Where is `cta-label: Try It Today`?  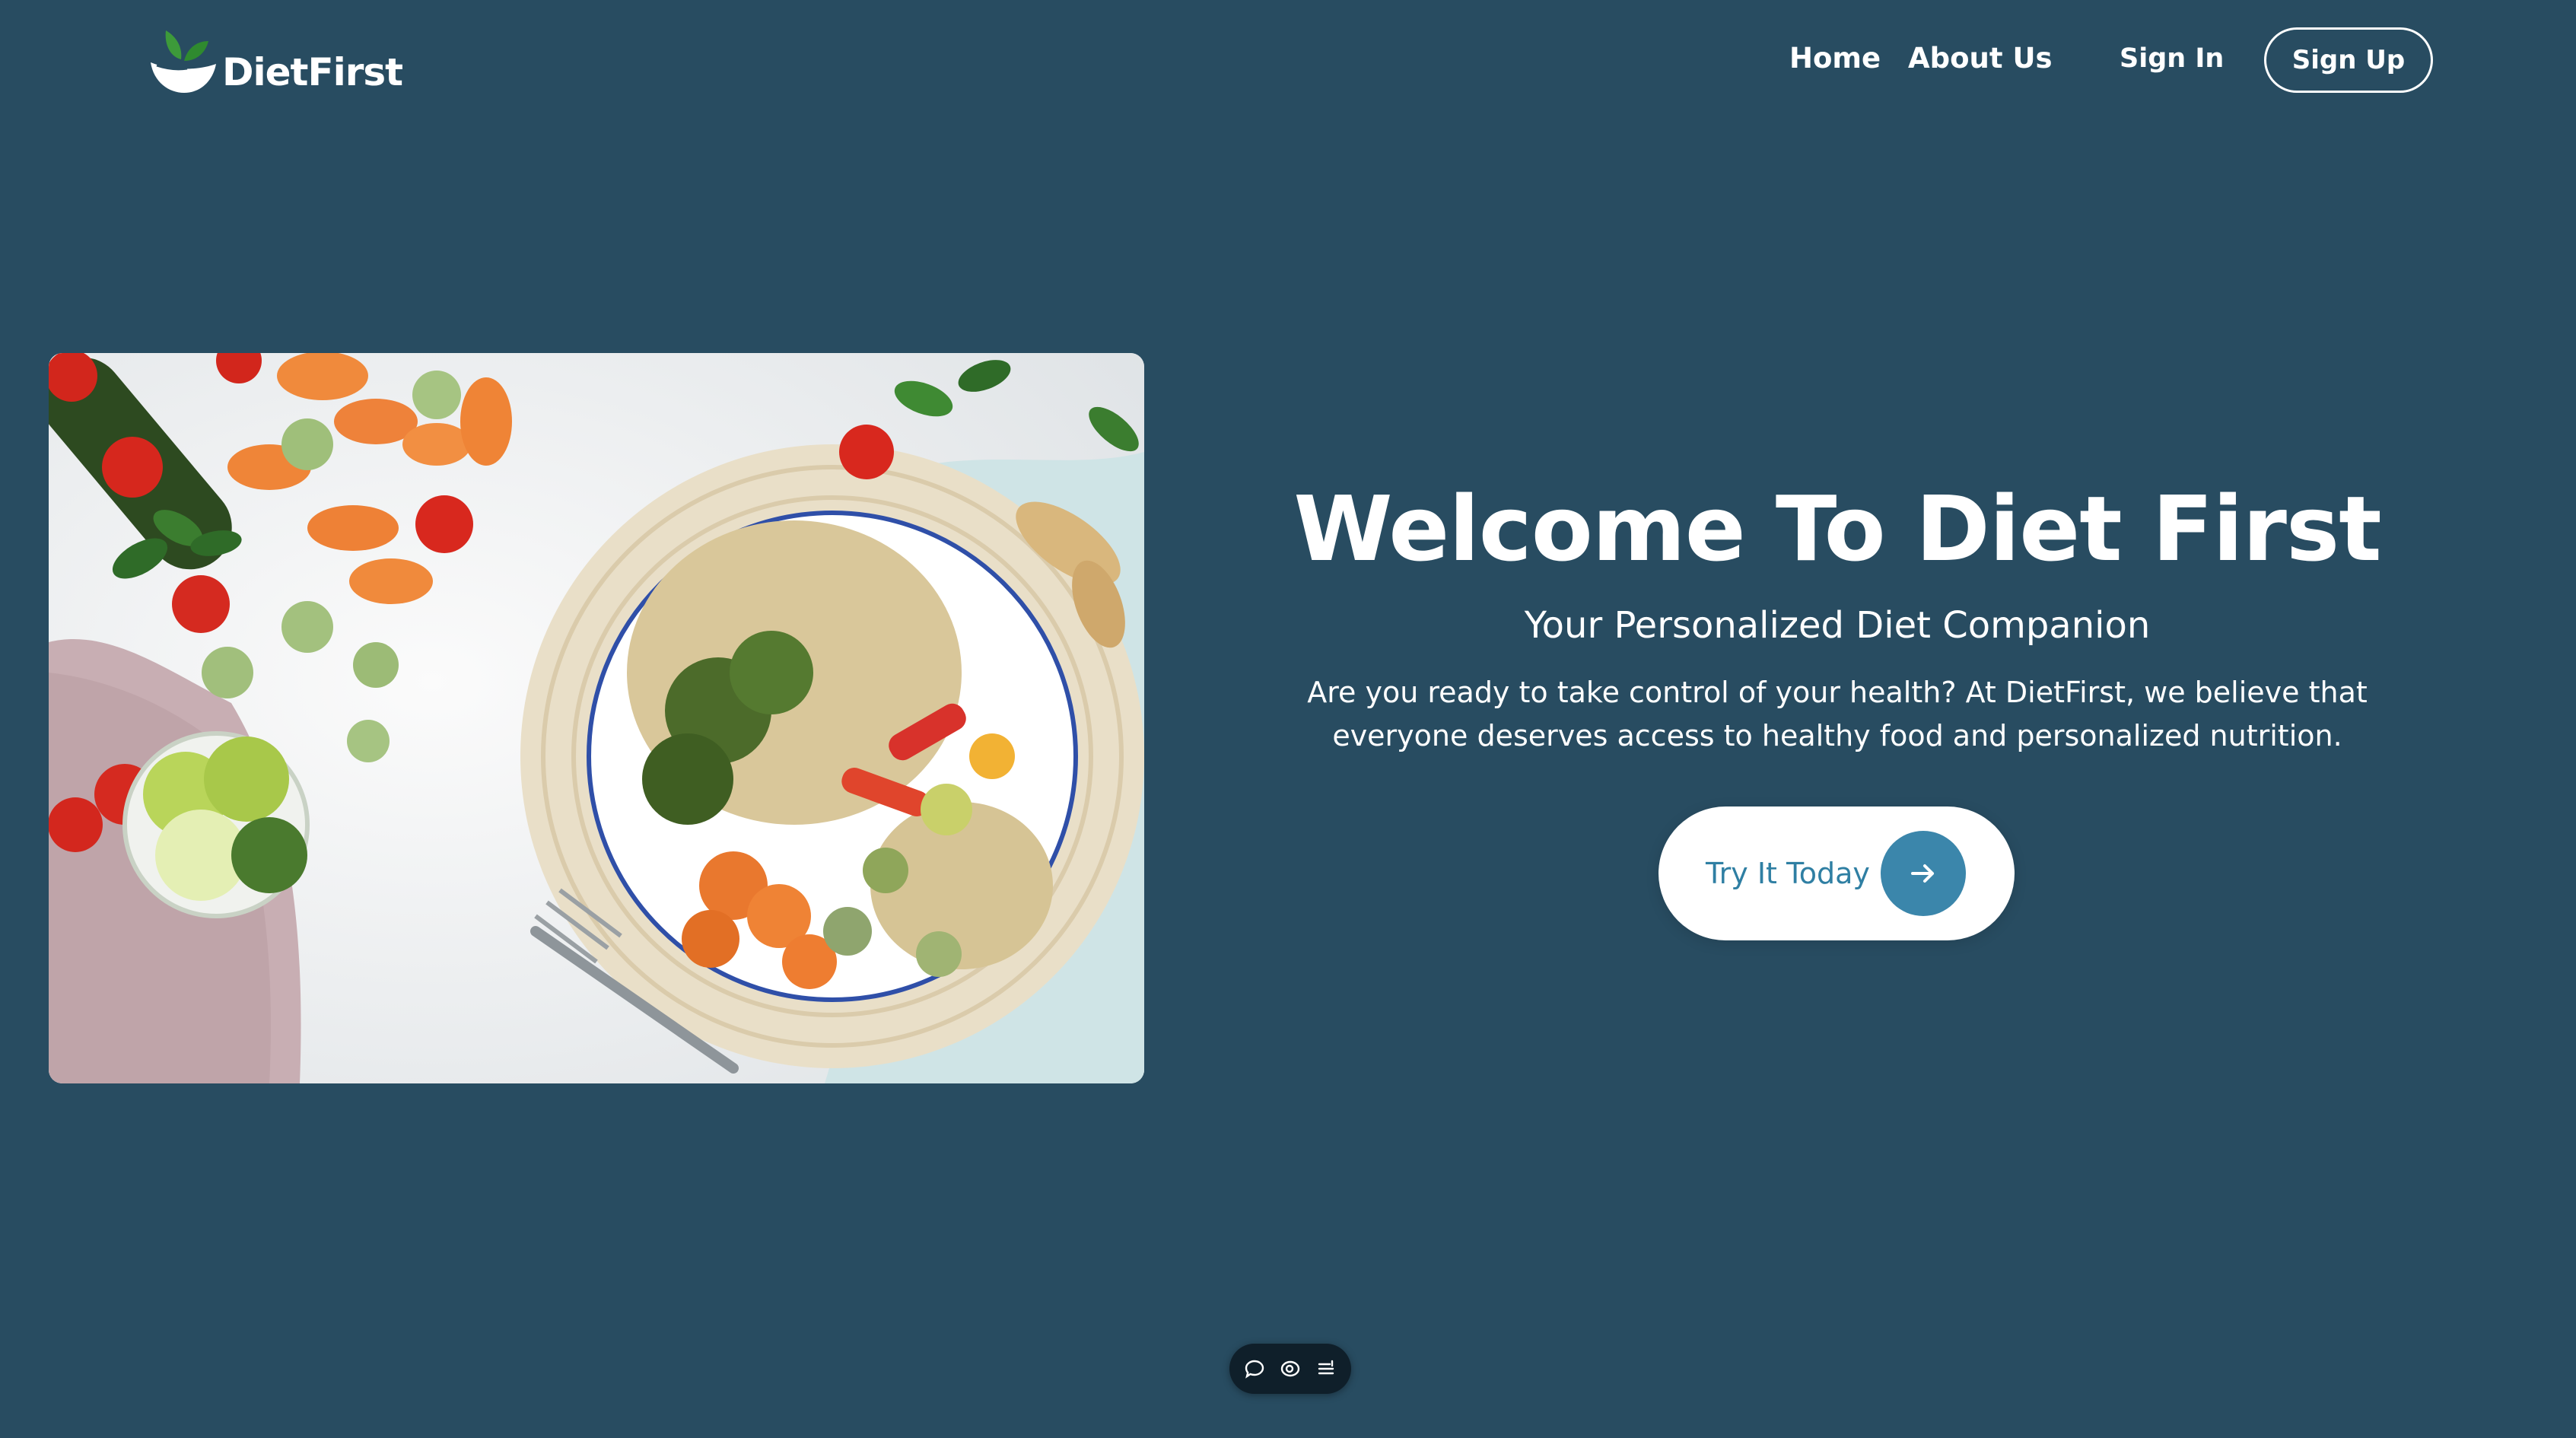 cta-label: Try It Today is located at coordinates (1788, 873).